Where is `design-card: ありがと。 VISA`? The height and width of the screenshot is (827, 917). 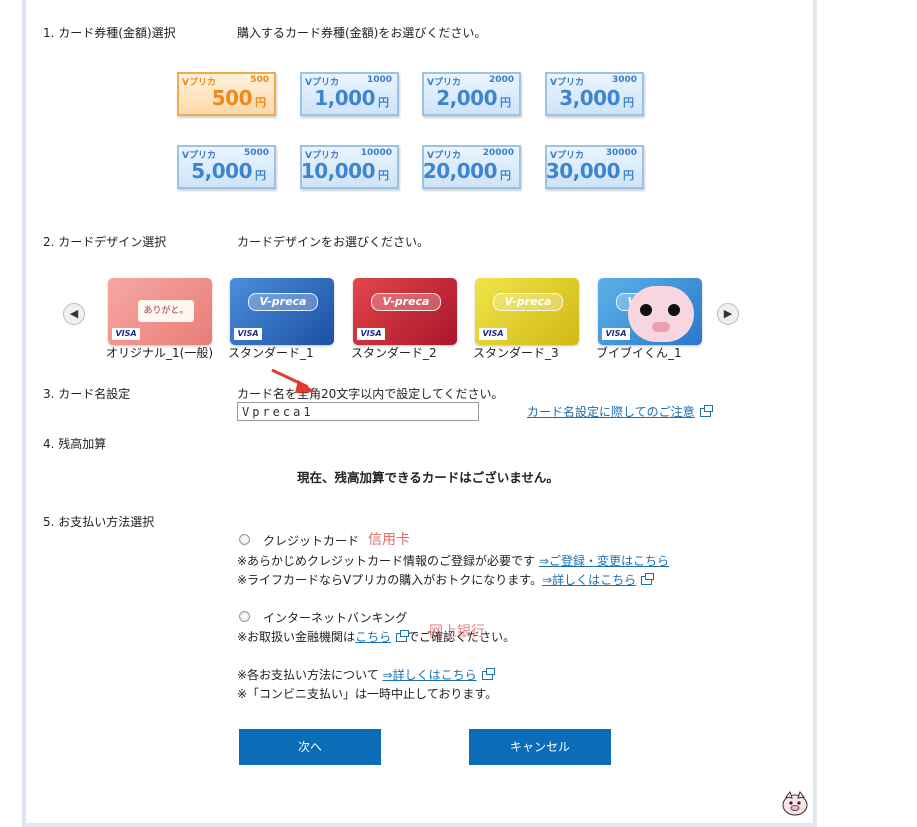 design-card: ありがと。 VISA is located at coordinates (160, 311).